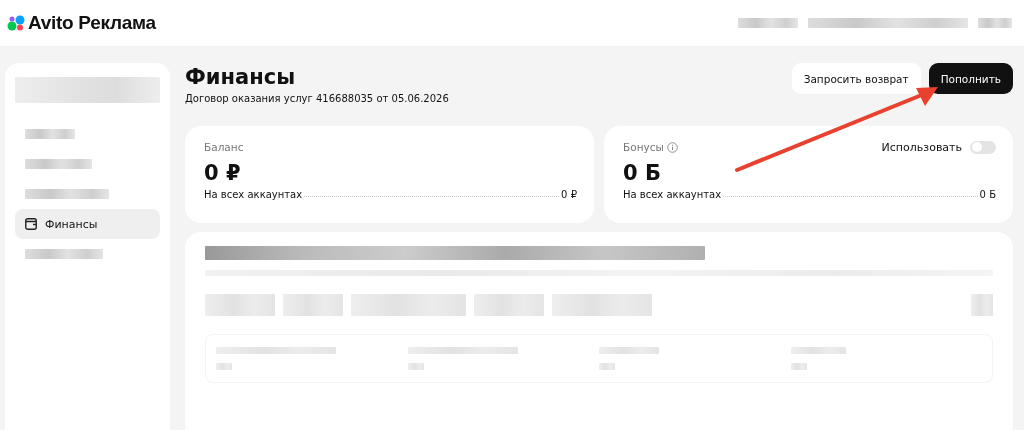 This screenshot has width=1024, height=430. Describe the element at coordinates (17, 23) in the screenshot. I see `logo-icon` at that location.